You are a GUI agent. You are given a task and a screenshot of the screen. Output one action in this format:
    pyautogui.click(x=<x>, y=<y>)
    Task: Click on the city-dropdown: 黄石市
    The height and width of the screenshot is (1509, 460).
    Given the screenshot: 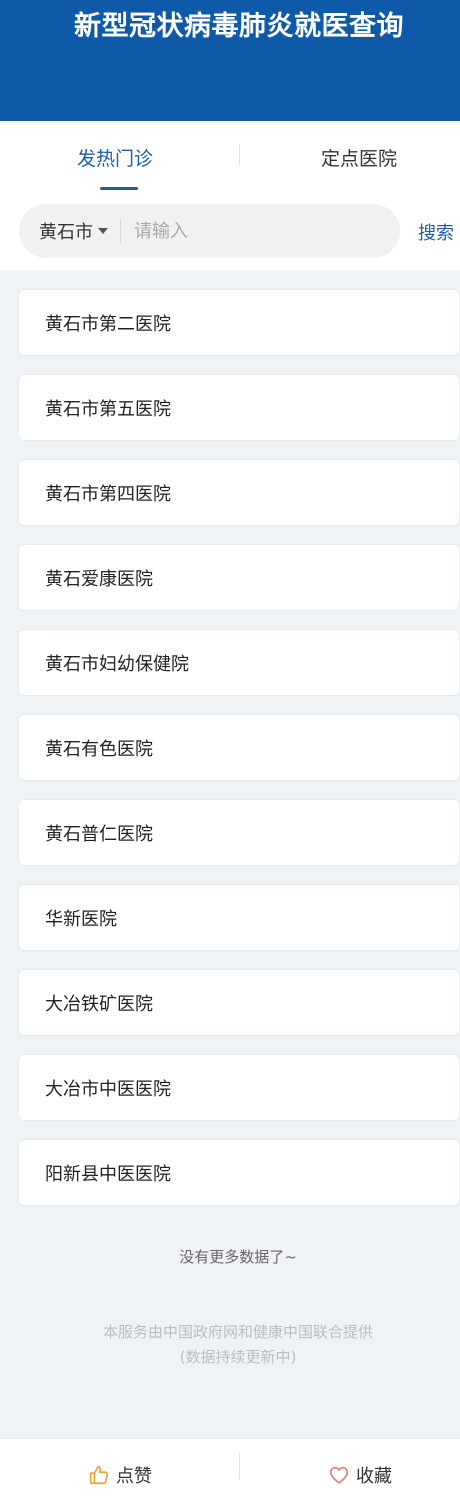 What is the action you would take?
    pyautogui.click(x=69, y=231)
    